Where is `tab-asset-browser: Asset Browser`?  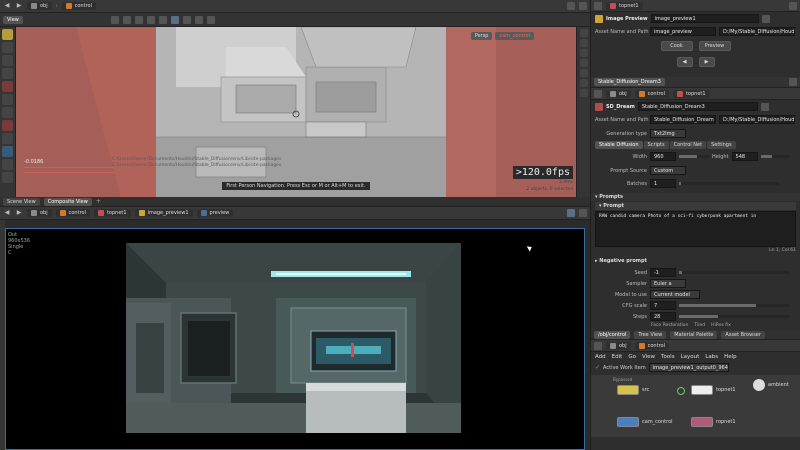 tab-asset-browser: Asset Browser is located at coordinates (743, 334).